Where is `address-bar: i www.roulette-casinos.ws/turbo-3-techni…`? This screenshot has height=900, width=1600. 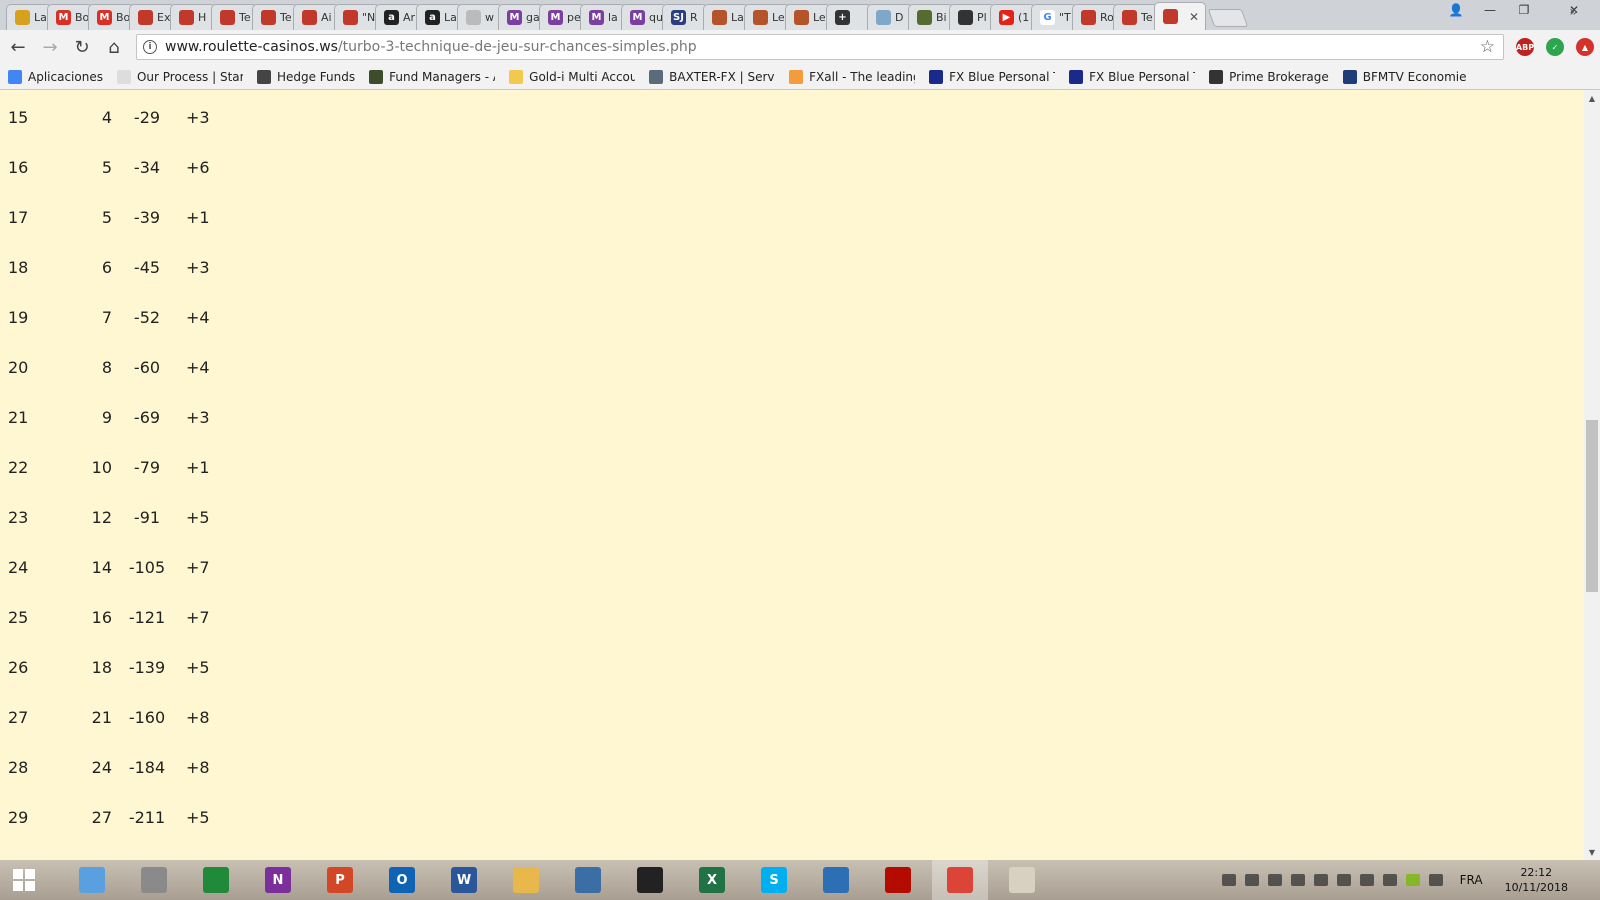
address-bar: i www.roulette-casinos.ws/turbo-3-techni… is located at coordinates (820, 47).